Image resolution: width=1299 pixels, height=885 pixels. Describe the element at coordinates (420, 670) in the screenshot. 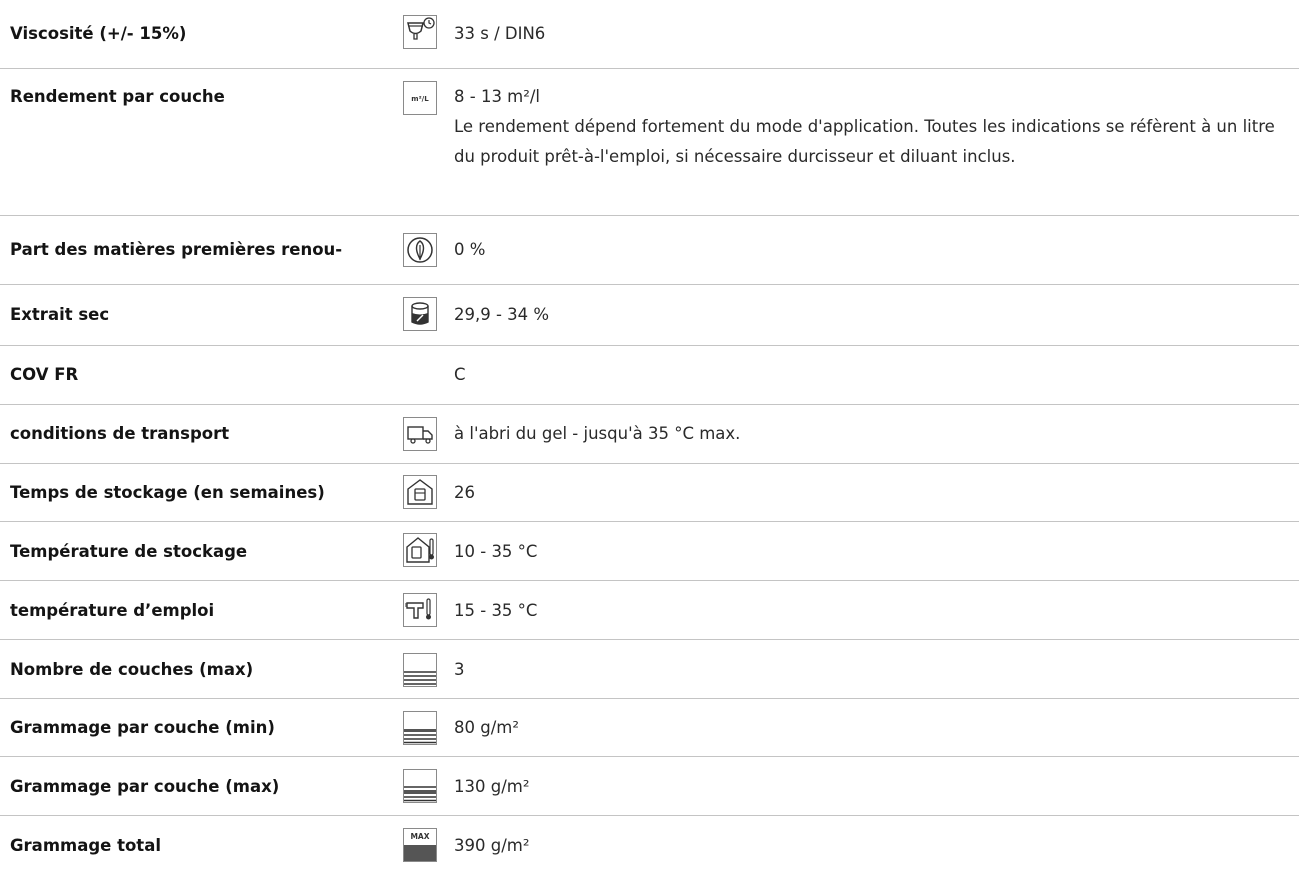

I see `layers-count-icon` at that location.